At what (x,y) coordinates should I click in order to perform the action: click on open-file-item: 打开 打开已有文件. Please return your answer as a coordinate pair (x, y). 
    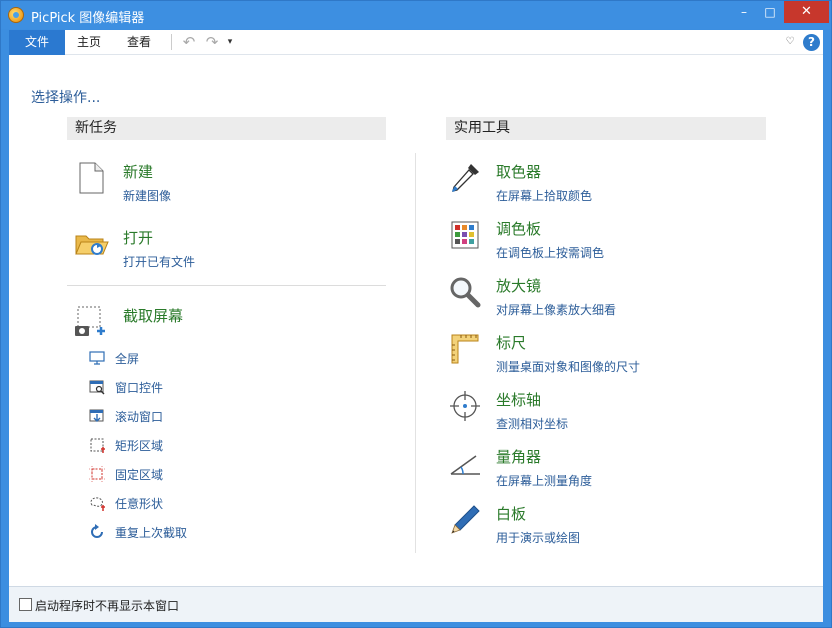
    Looking at the image, I should click on (175, 252).